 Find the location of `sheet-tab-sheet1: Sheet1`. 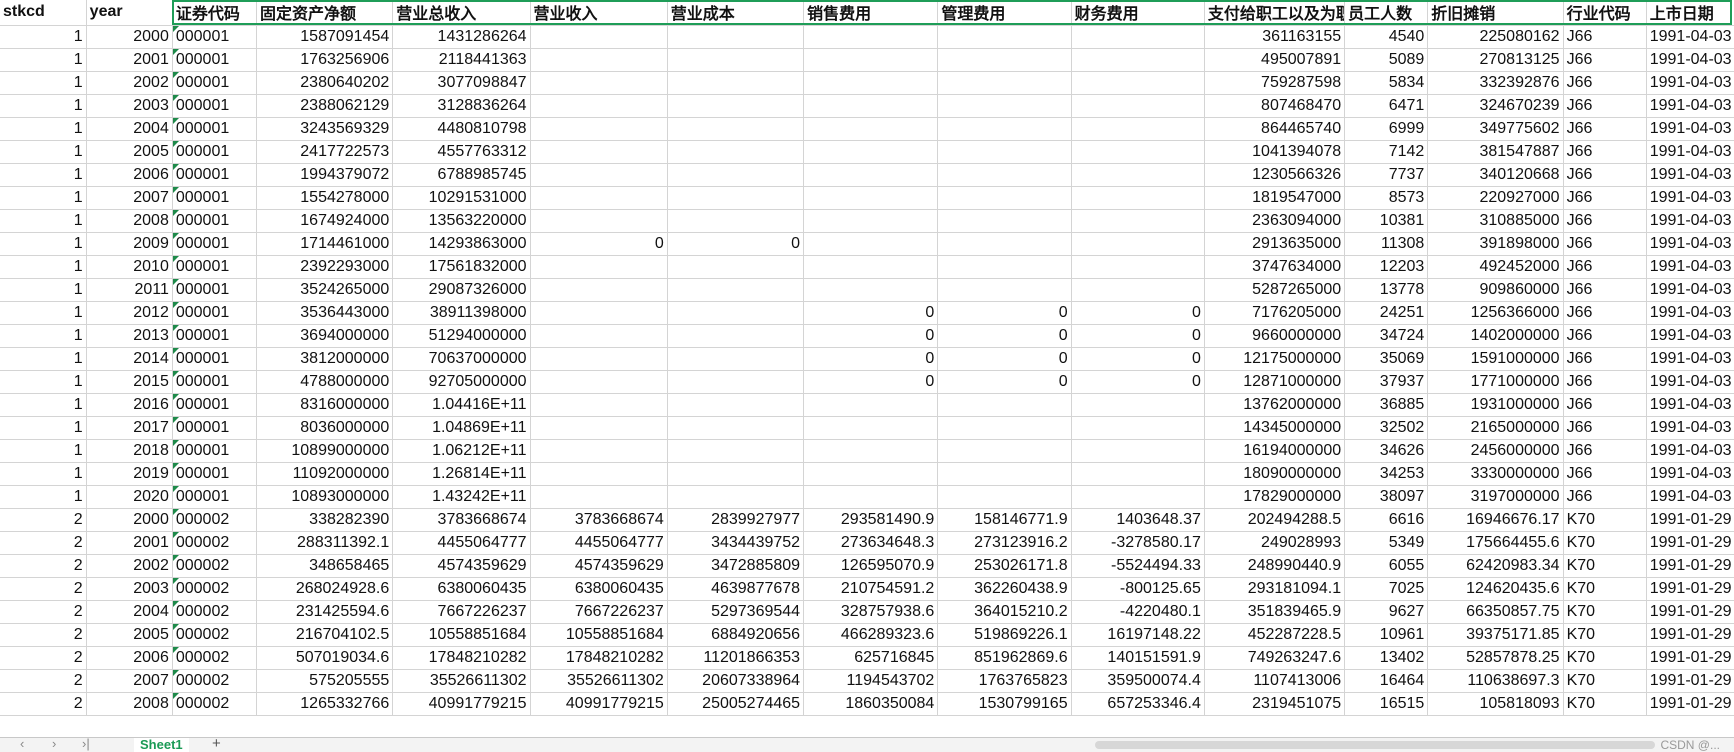

sheet-tab-sheet1: Sheet1 is located at coordinates (161, 745).